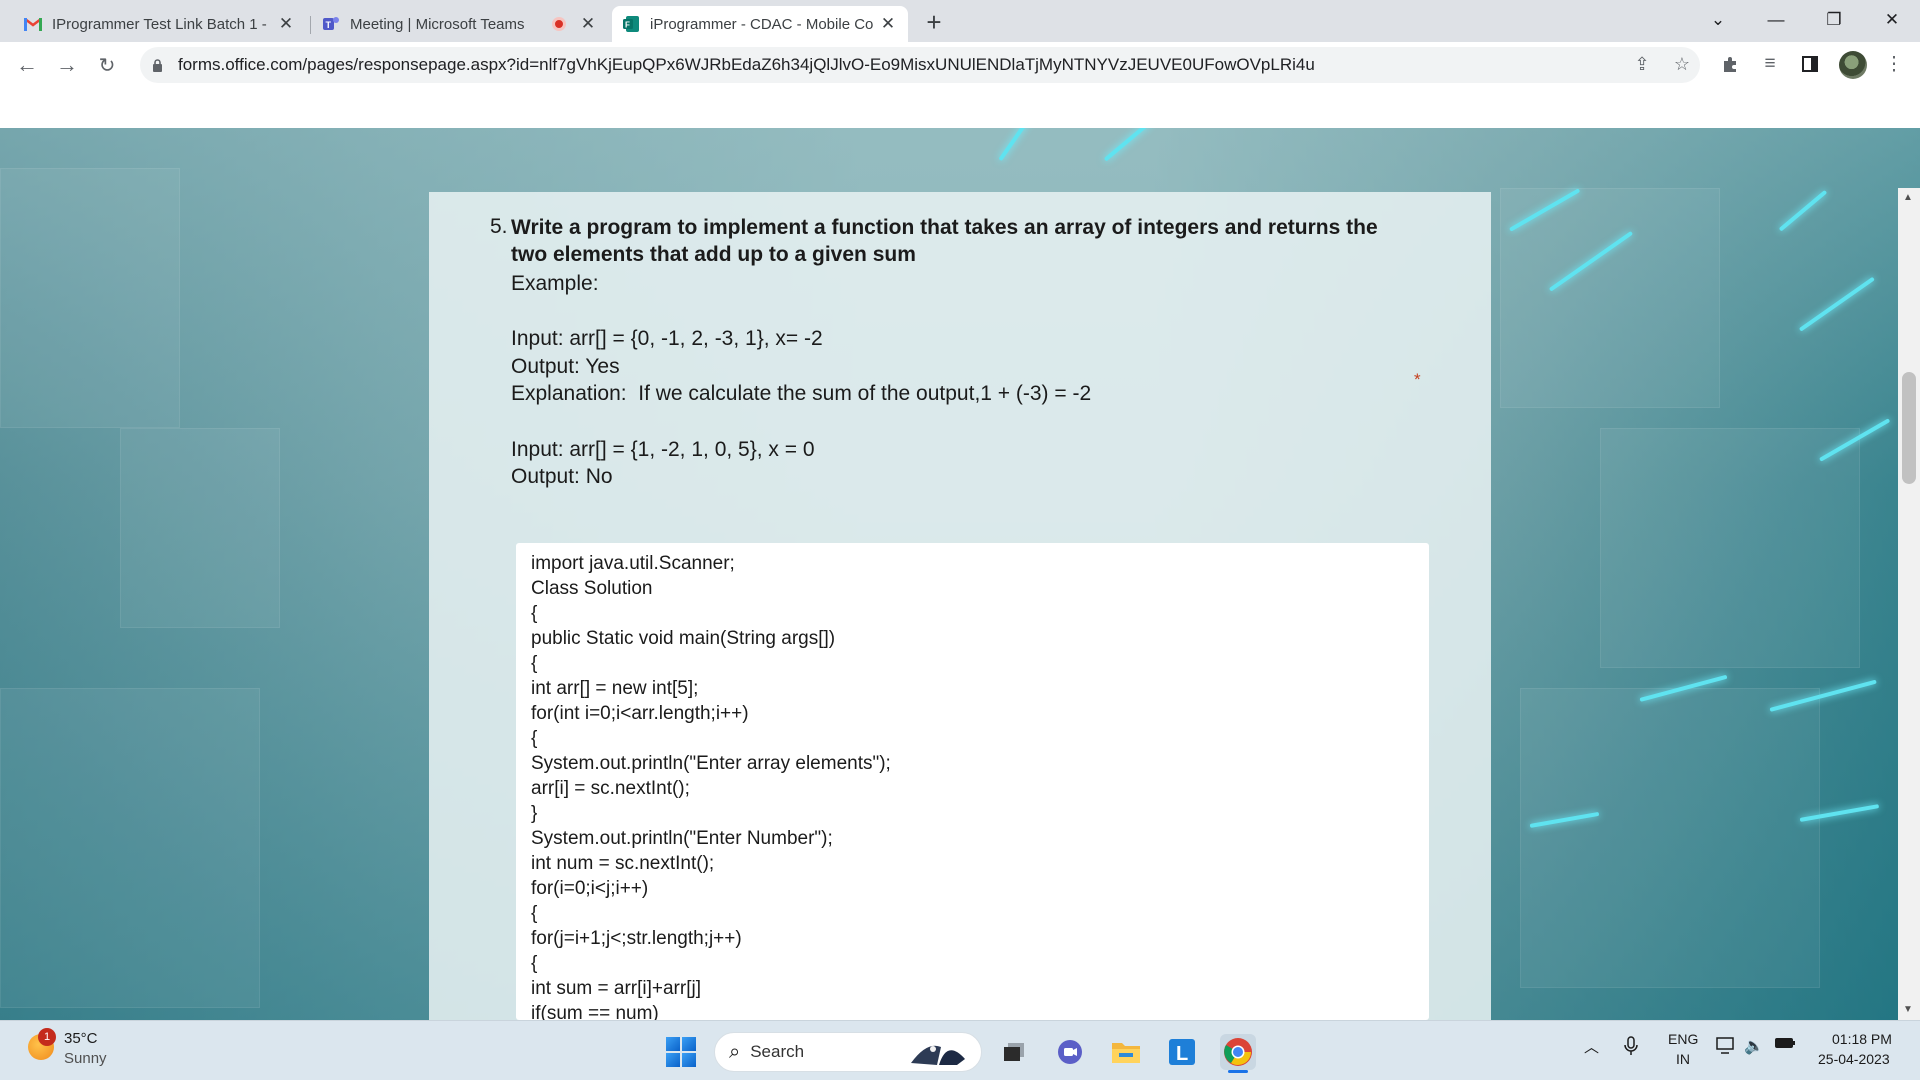 The width and height of the screenshot is (1920, 1080). Describe the element at coordinates (681, 1052) in the screenshot. I see `windows-start-icon` at that location.